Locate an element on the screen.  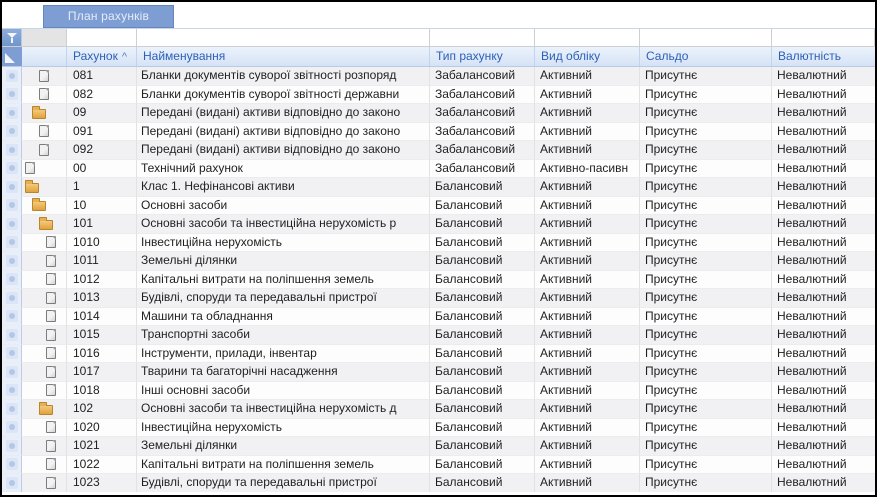
filter-cell-gutter is located at coordinates (12, 38).